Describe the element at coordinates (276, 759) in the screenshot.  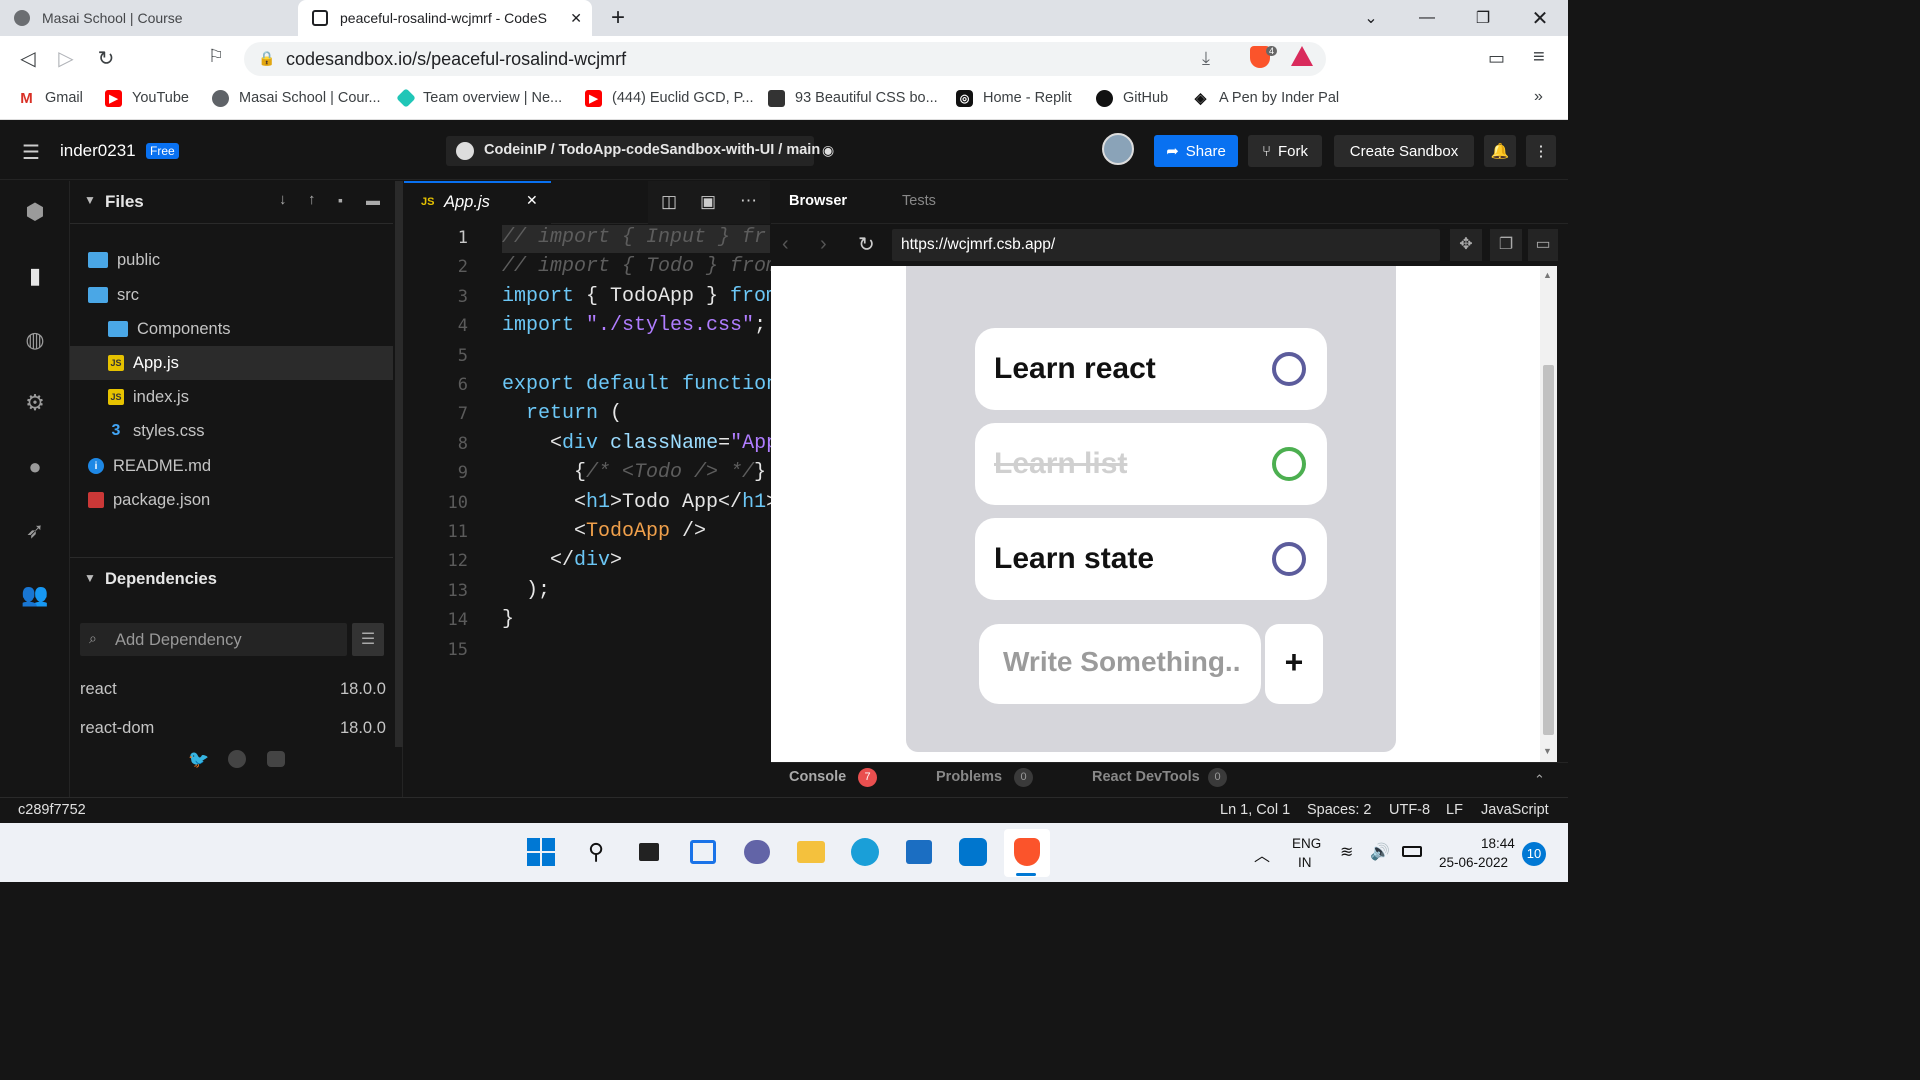
I see `discord-icon` at that location.